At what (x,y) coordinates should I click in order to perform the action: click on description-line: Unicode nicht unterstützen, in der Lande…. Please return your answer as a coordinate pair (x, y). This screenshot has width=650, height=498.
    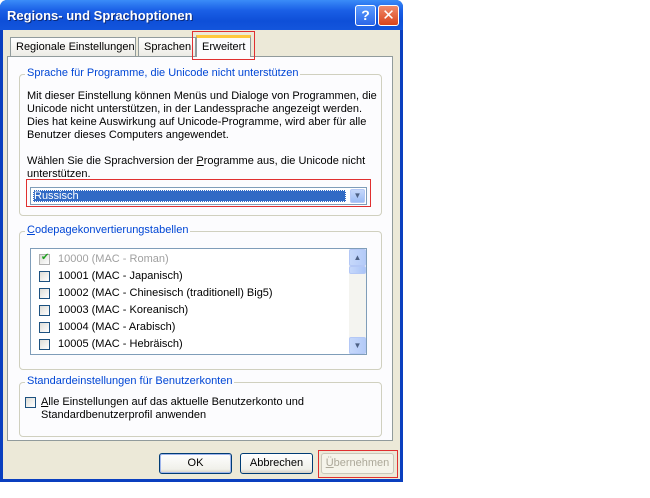
    Looking at the image, I should click on (195, 109).